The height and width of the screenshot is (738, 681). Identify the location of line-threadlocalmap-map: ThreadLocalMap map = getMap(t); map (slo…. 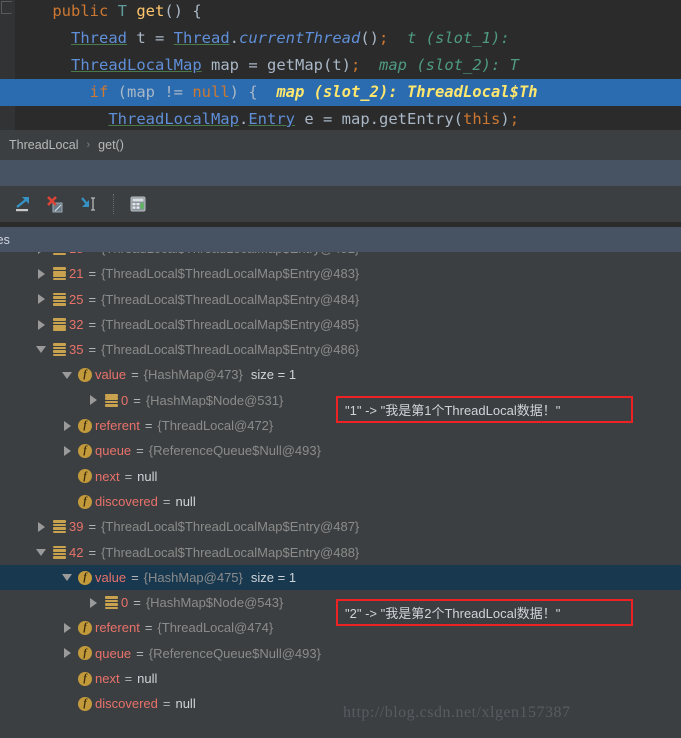
(340, 65).